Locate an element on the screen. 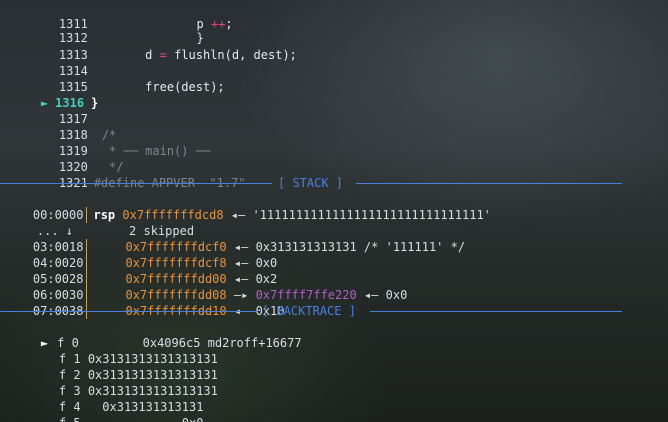  source-line: 1319 * ── main() ── is located at coordinates (105, 142).